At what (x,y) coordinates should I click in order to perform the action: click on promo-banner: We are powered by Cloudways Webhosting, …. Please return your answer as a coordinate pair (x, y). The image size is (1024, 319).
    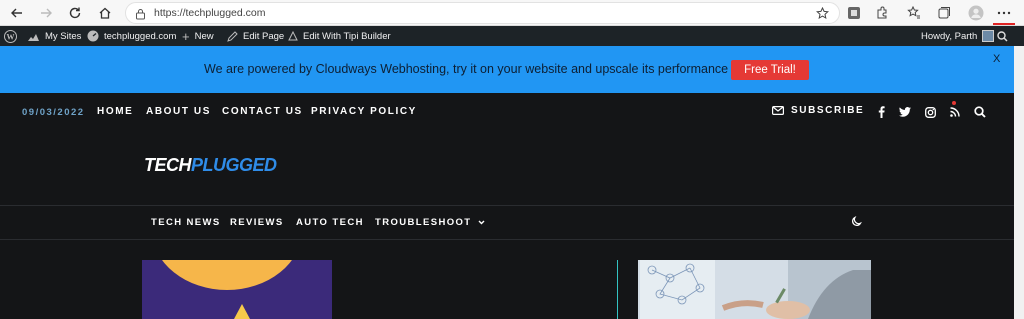
    Looking at the image, I should click on (507, 69).